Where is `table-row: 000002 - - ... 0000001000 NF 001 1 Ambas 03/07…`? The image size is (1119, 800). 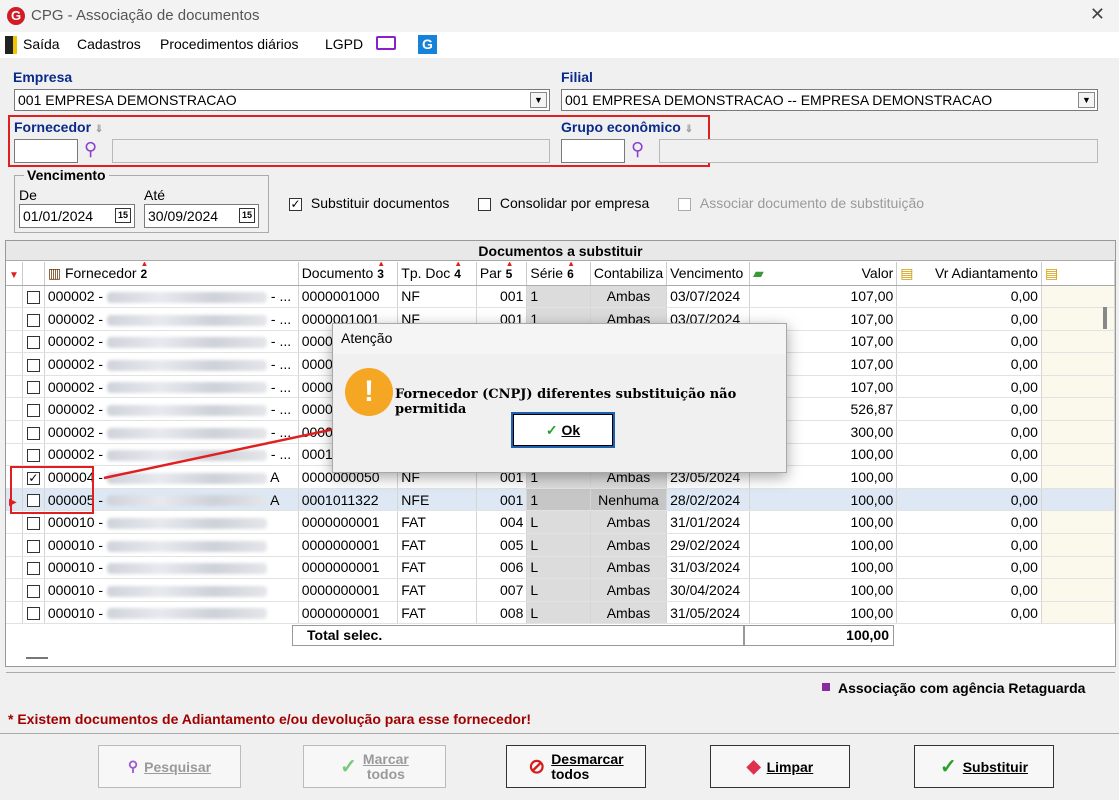 table-row: 000002 - - ... 0000001000 NF 001 1 Ambas 03/07… is located at coordinates (561, 297).